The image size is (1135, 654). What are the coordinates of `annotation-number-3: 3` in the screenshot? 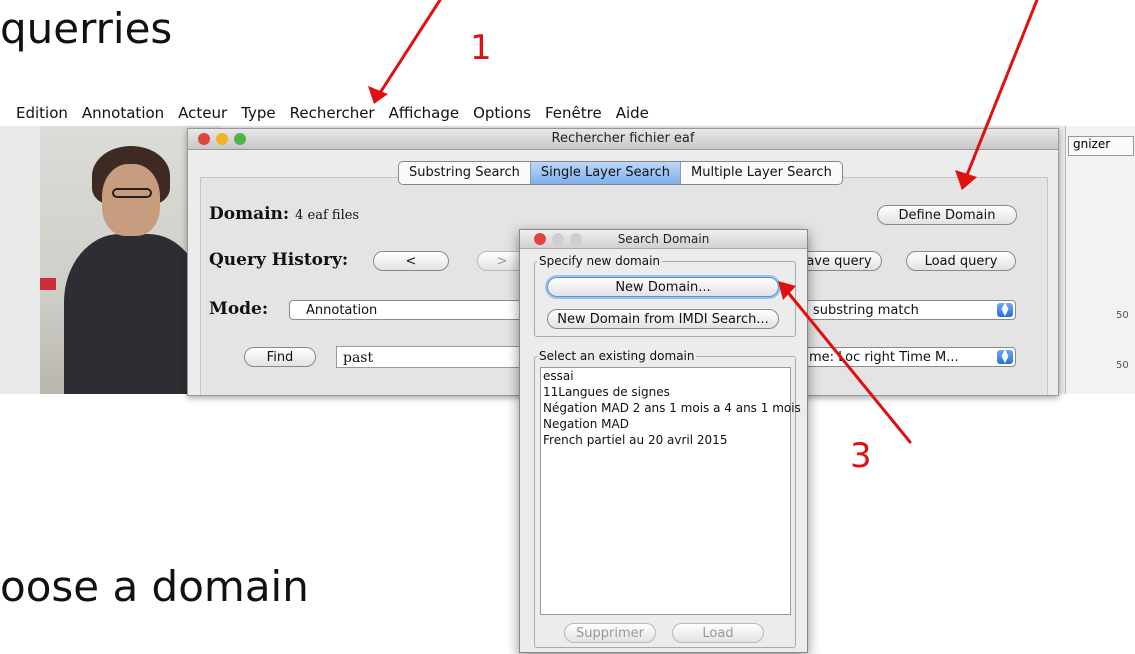 It's located at (861, 456).